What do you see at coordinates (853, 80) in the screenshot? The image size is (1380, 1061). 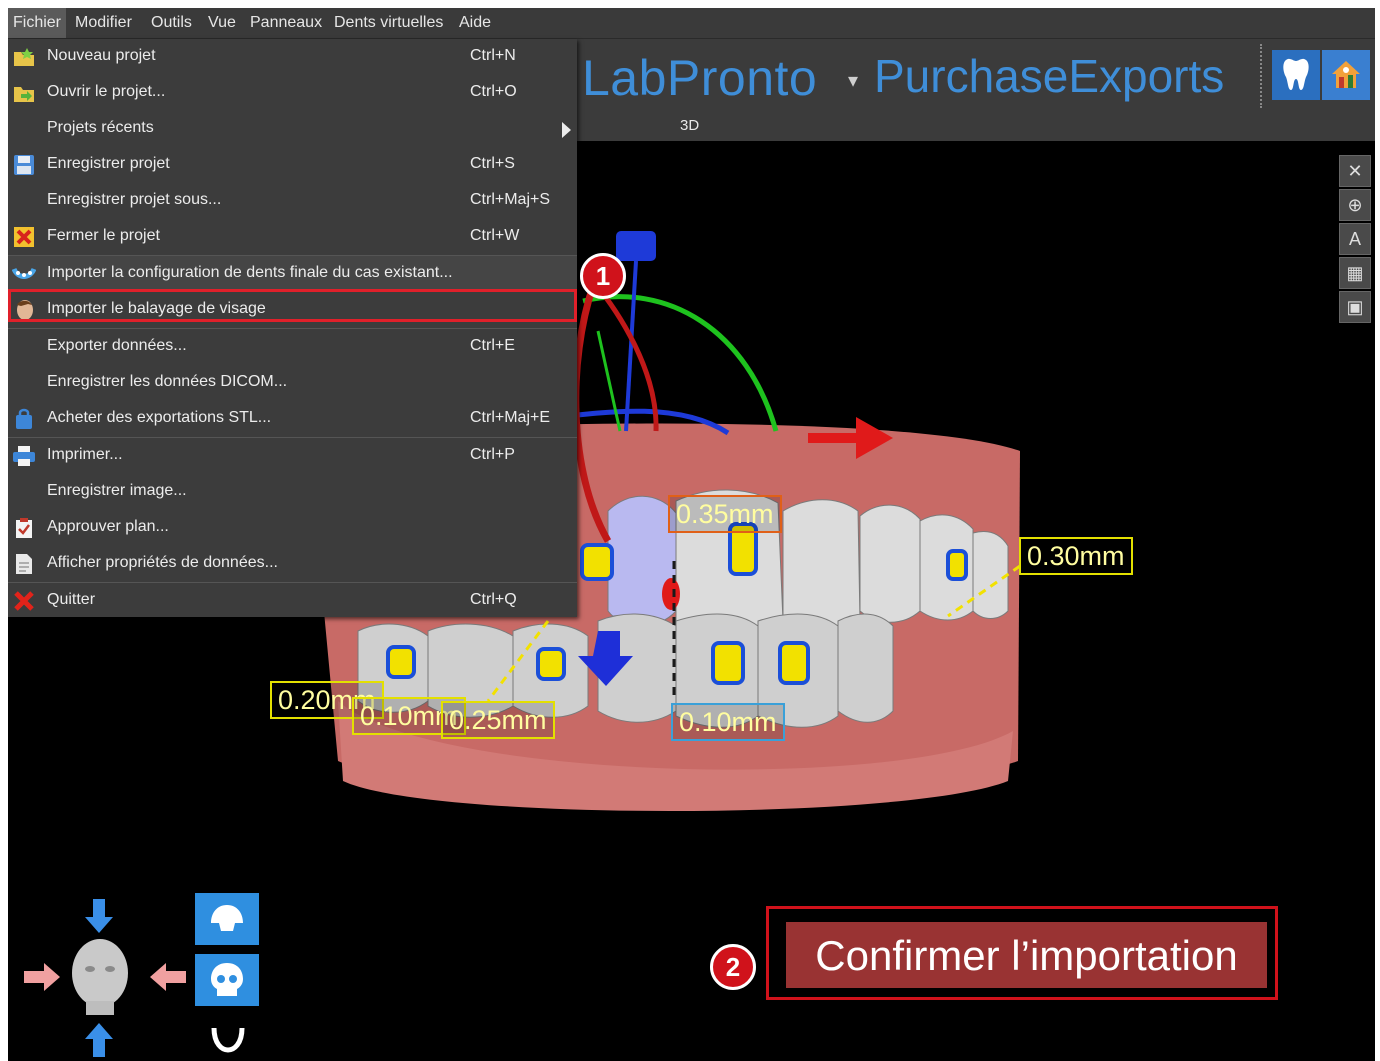 I see `brand-dropdown-icon: ▾` at bounding box center [853, 80].